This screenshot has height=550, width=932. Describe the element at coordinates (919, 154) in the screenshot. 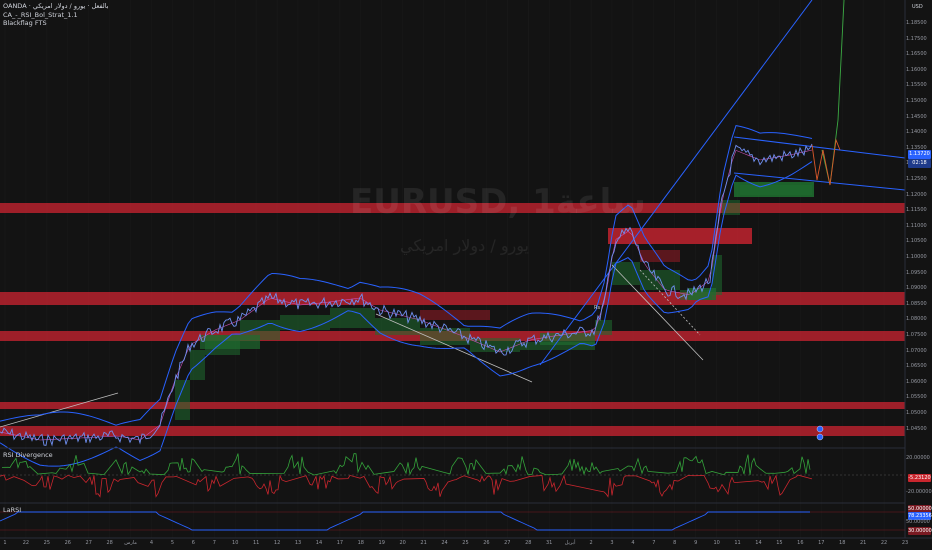

I see `current-price-label: 1.13720` at that location.